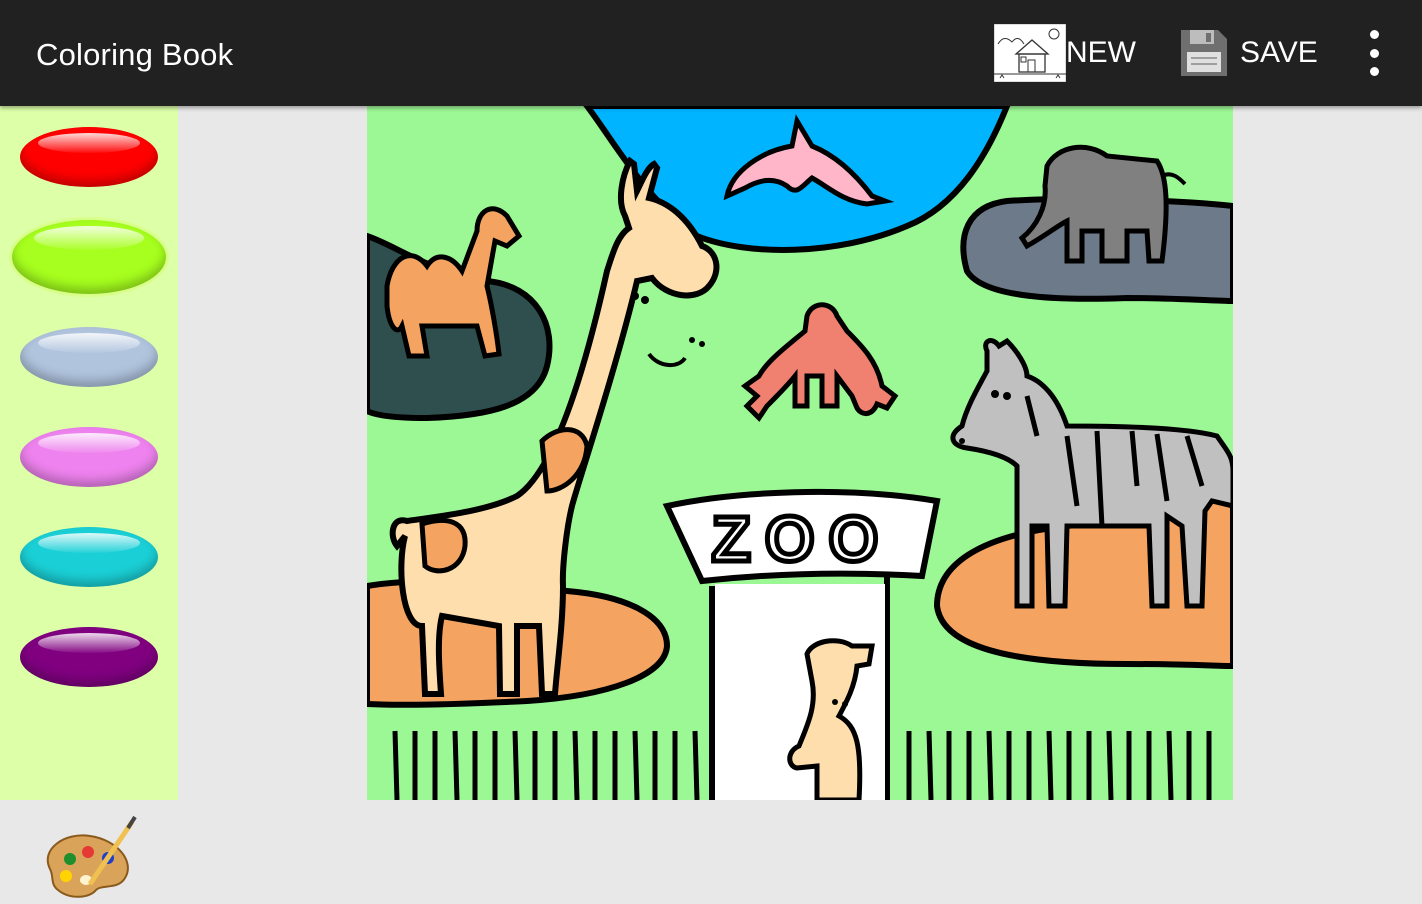 This screenshot has width=1422, height=904. Describe the element at coordinates (89, 157) in the screenshot. I see `color-swatch-red` at that location.